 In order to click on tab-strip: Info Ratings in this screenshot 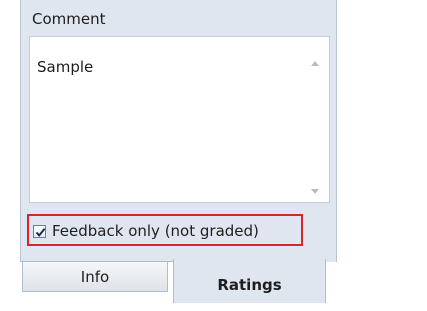, I will do `click(177, 281)`.